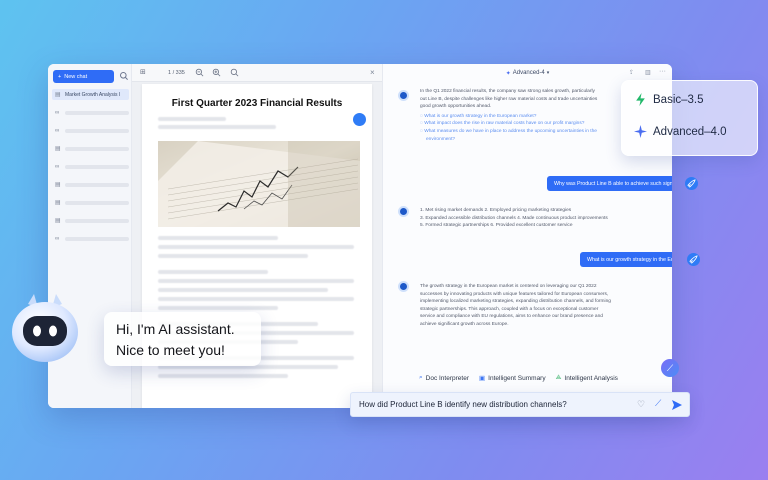 Image resolution: width=768 pixels, height=480 pixels. Describe the element at coordinates (143, 72) in the screenshot. I see `grid-view-icon: ⊞` at that location.